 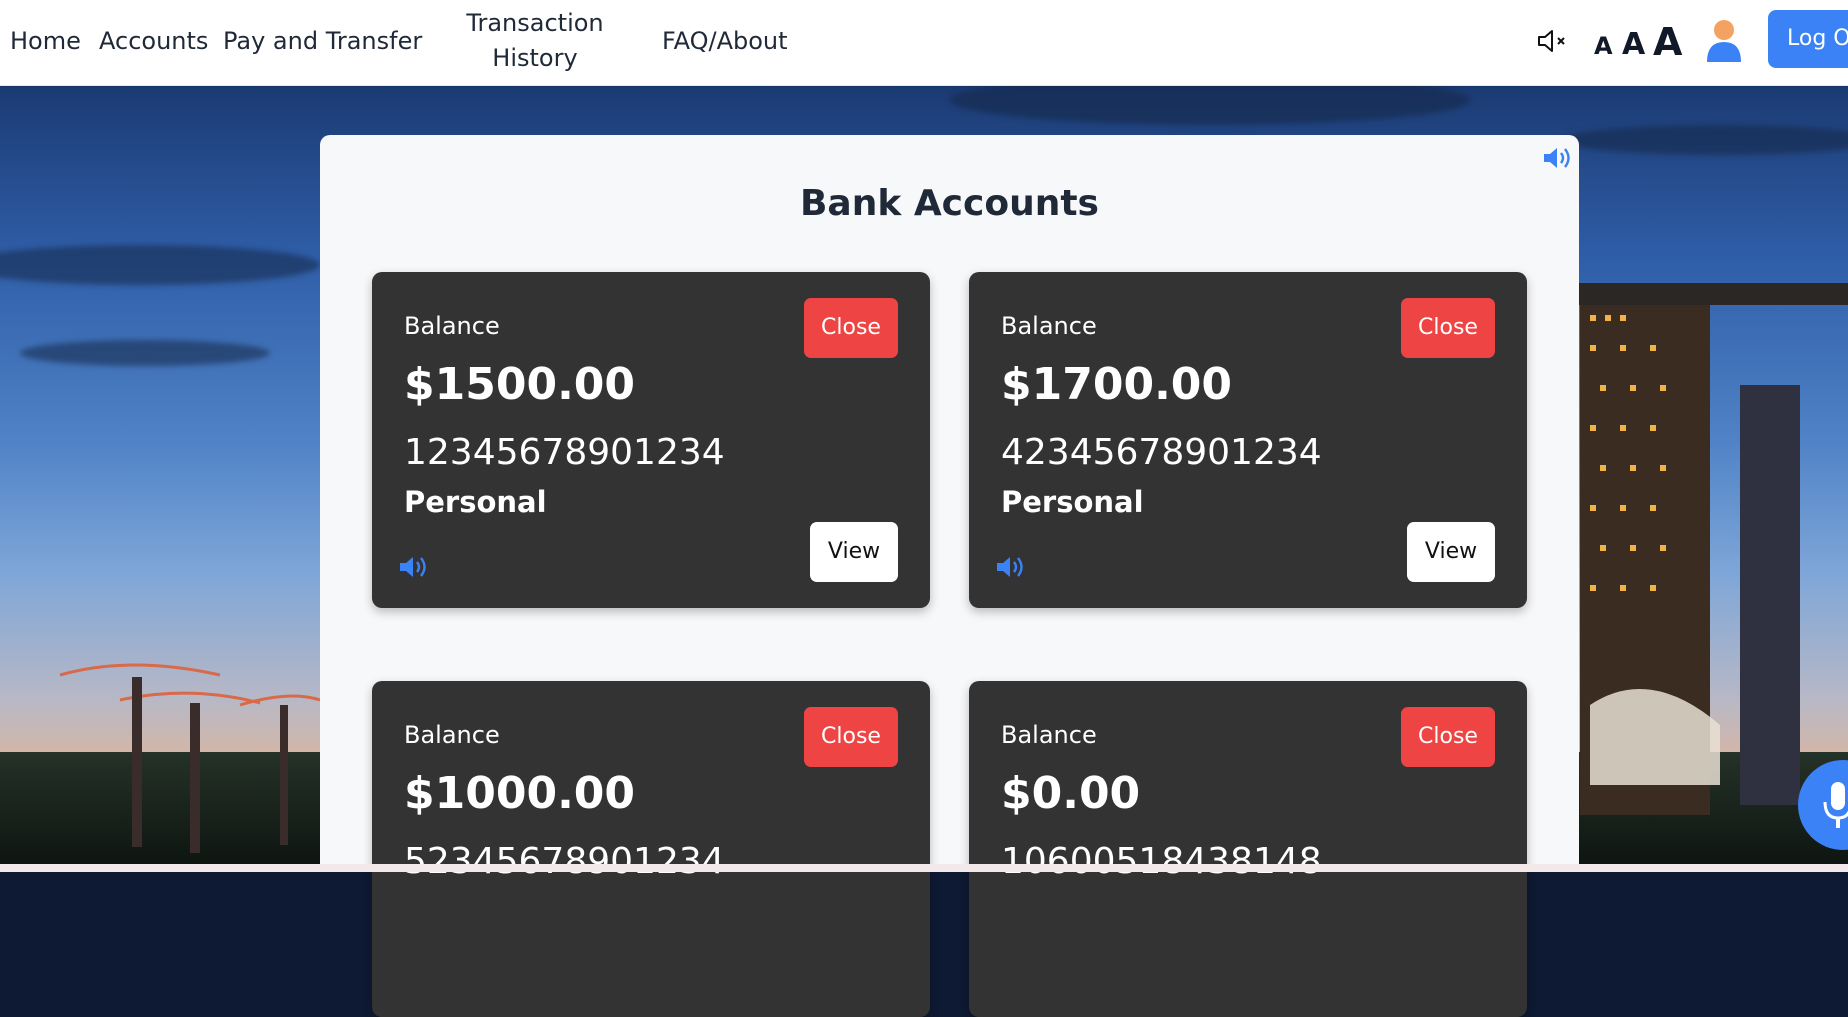 I want to click on balance-amount: $1000.00, so click(x=520, y=793).